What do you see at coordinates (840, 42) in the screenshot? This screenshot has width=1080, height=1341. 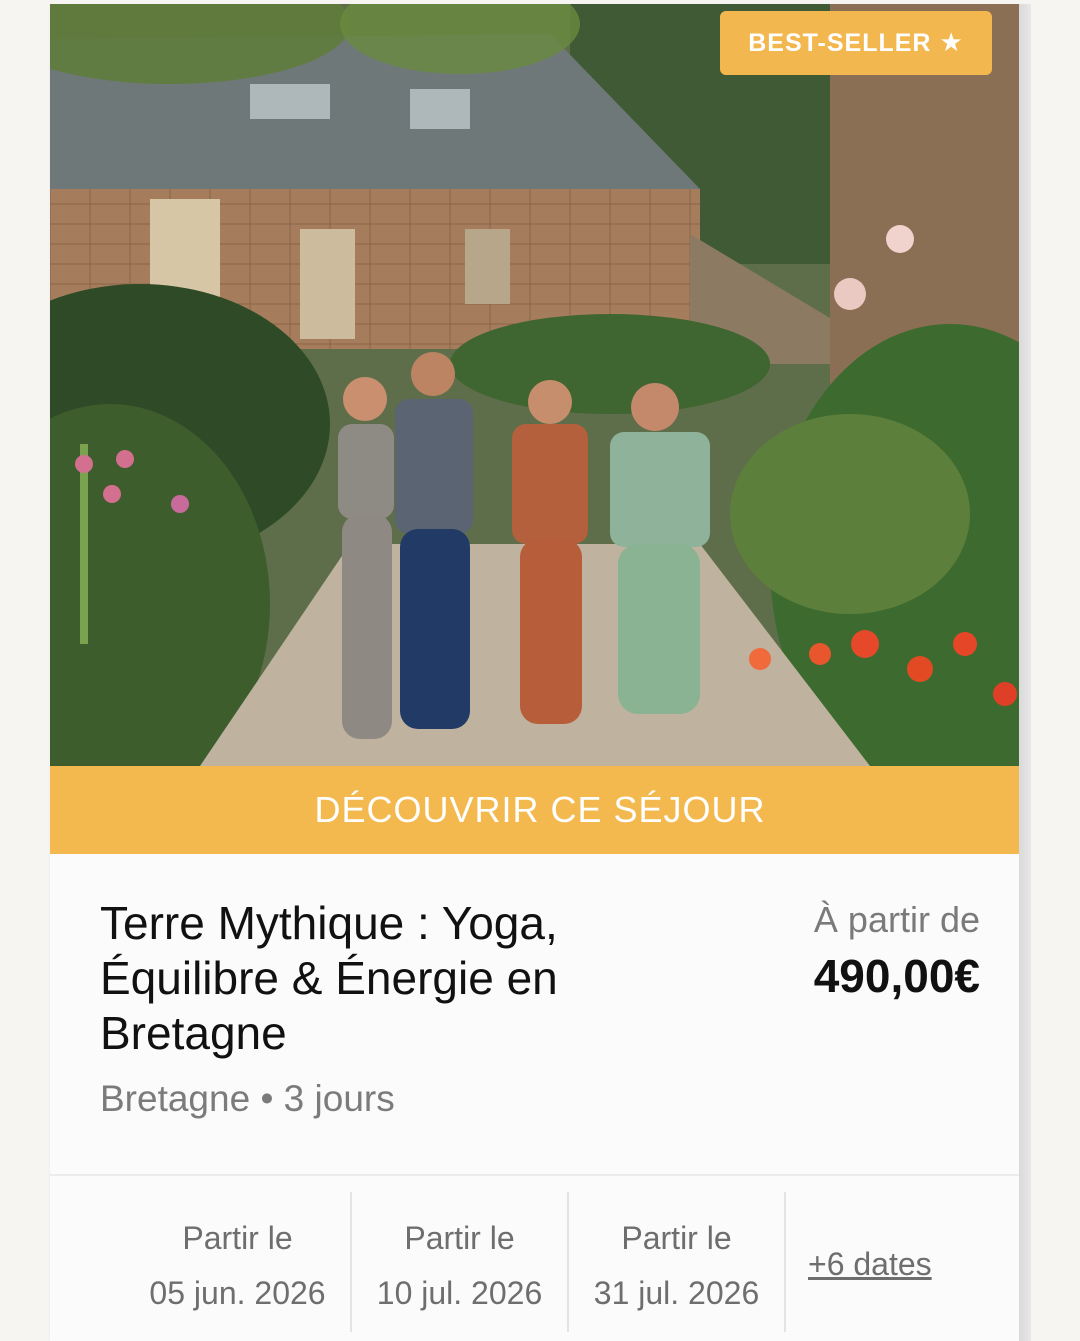 I see `badge-label: BEST-SELLER` at bounding box center [840, 42].